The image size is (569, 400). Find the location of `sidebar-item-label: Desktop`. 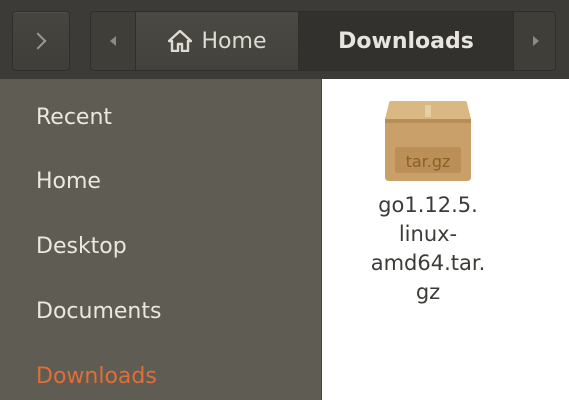

sidebar-item-label: Desktop is located at coordinates (81, 246).